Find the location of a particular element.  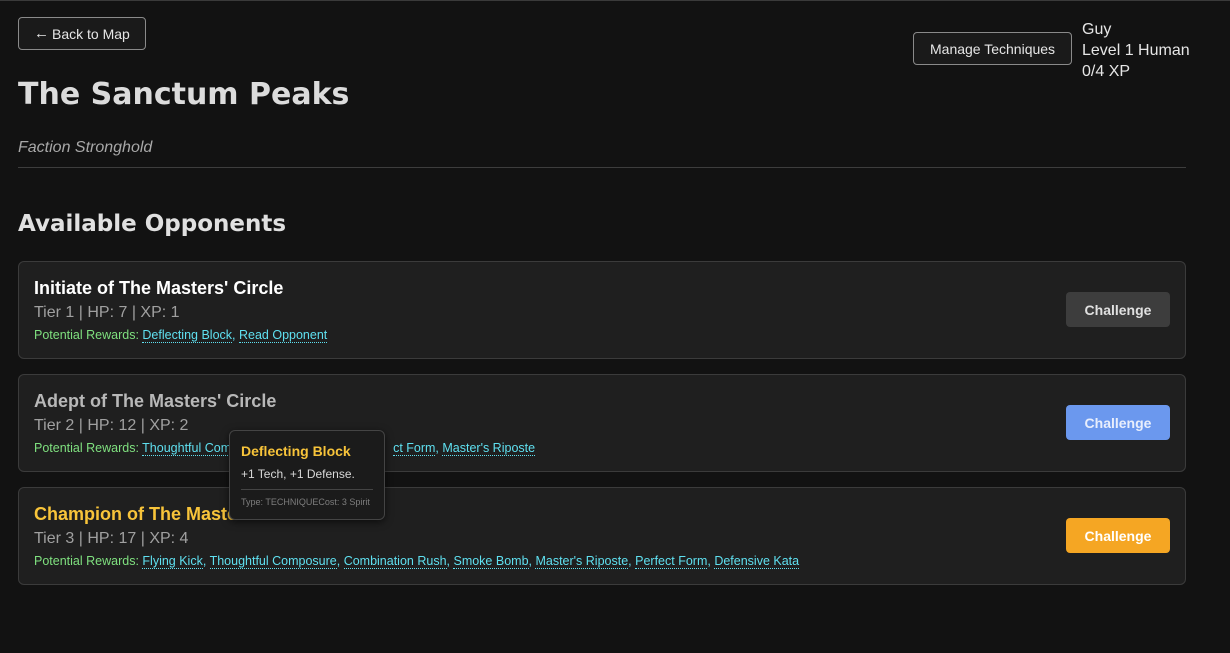

back-to-map-button: ← Back to Map is located at coordinates (82, 33).